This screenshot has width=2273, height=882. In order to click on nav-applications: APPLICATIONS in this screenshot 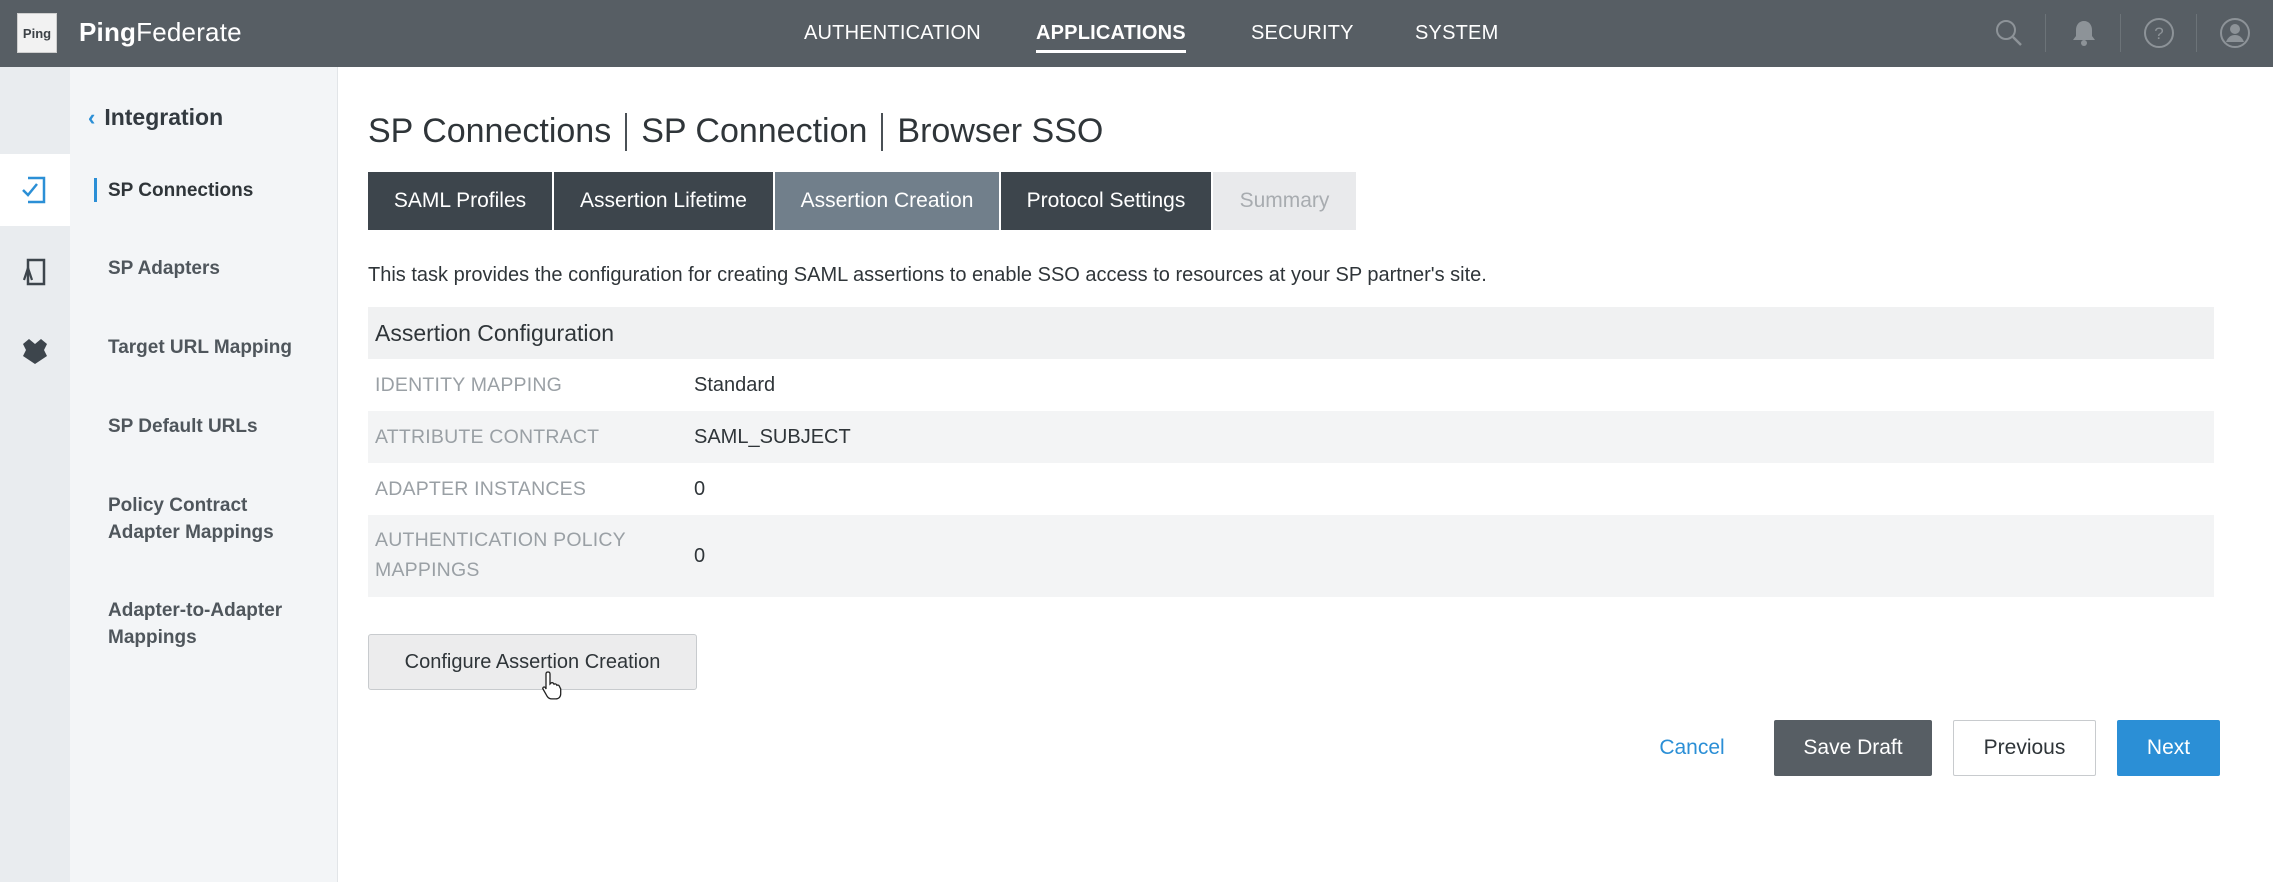, I will do `click(1111, 37)`.